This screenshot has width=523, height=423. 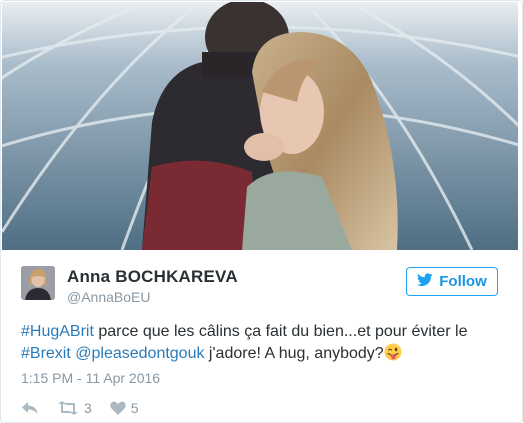 What do you see at coordinates (139, 353) in the screenshot?
I see `mention-pleasedontgouk: @pleasedontgouk` at bounding box center [139, 353].